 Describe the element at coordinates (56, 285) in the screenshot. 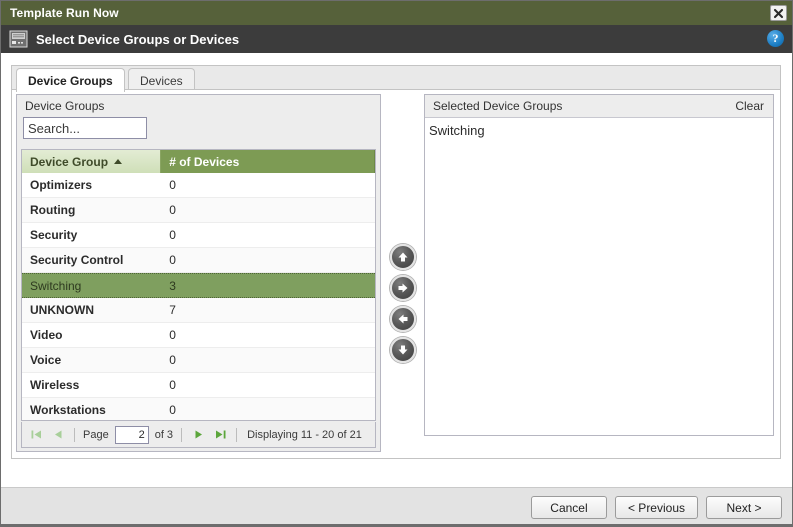

I see `cell-device-group: Switching` at that location.